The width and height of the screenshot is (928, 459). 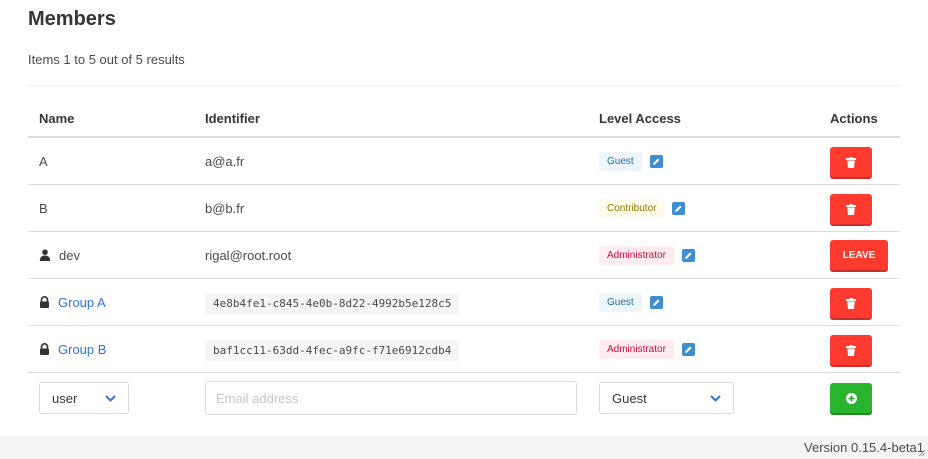 I want to click on page-title: Members, so click(x=72, y=19).